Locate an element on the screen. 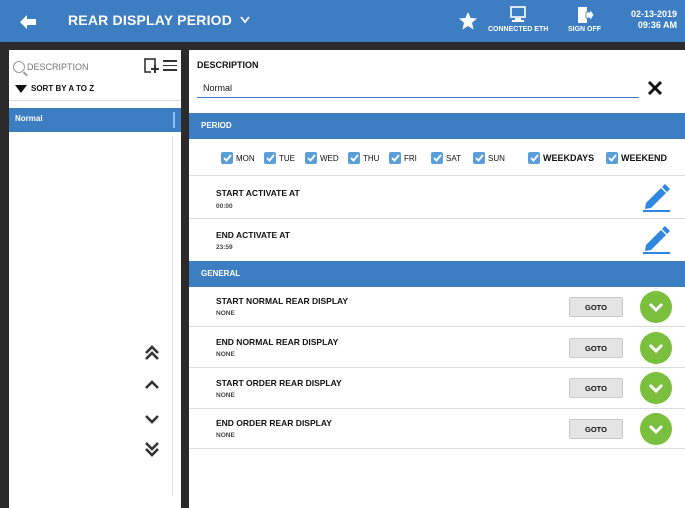 This screenshot has width=685, height=508. date-time: 02-13-2019 09:36 AM is located at coordinates (654, 20).